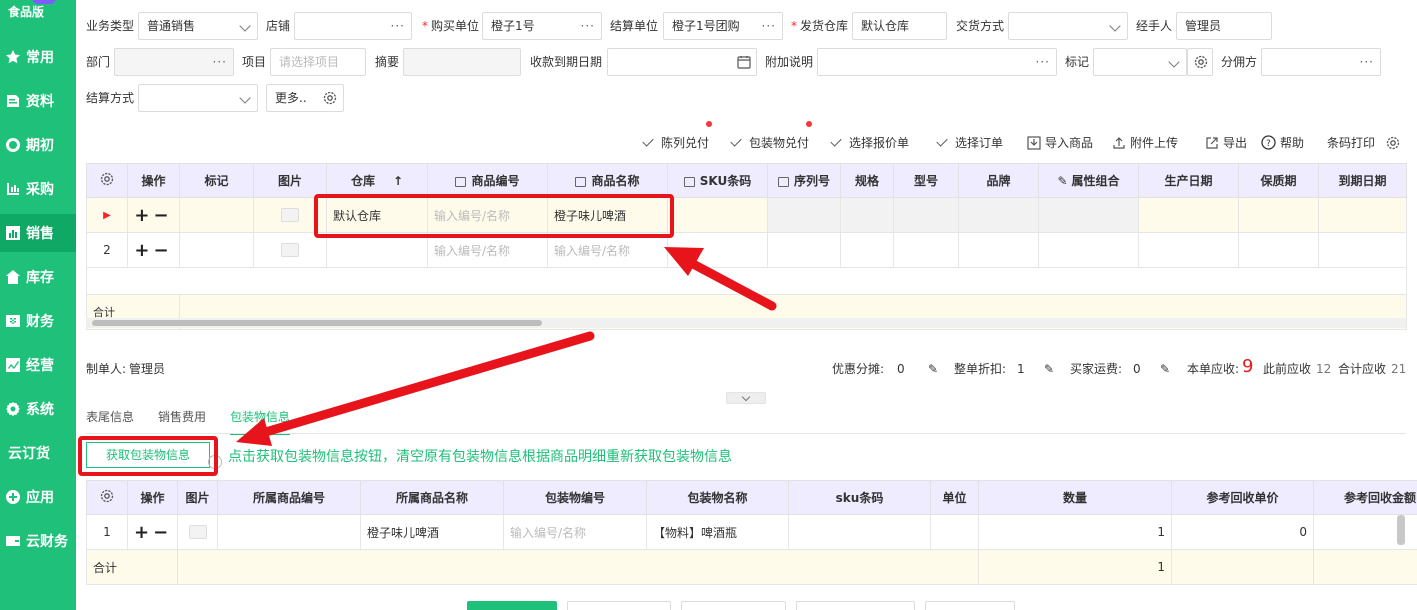 The height and width of the screenshot is (610, 1417). I want to click on cell-model, so click(926, 250).